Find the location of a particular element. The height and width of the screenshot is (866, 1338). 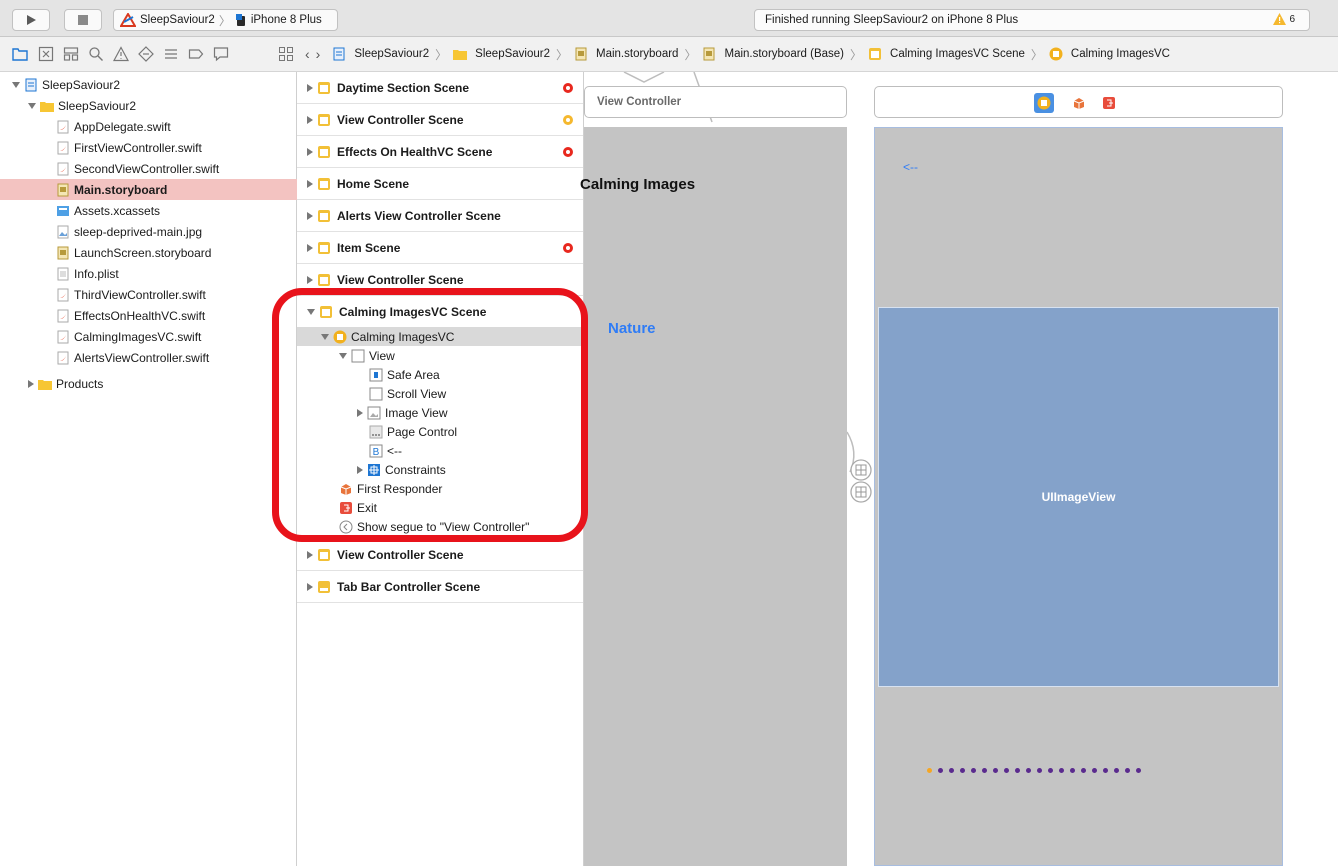

scene-row-bottom-0: View Controller Scene is located at coordinates (440, 555).